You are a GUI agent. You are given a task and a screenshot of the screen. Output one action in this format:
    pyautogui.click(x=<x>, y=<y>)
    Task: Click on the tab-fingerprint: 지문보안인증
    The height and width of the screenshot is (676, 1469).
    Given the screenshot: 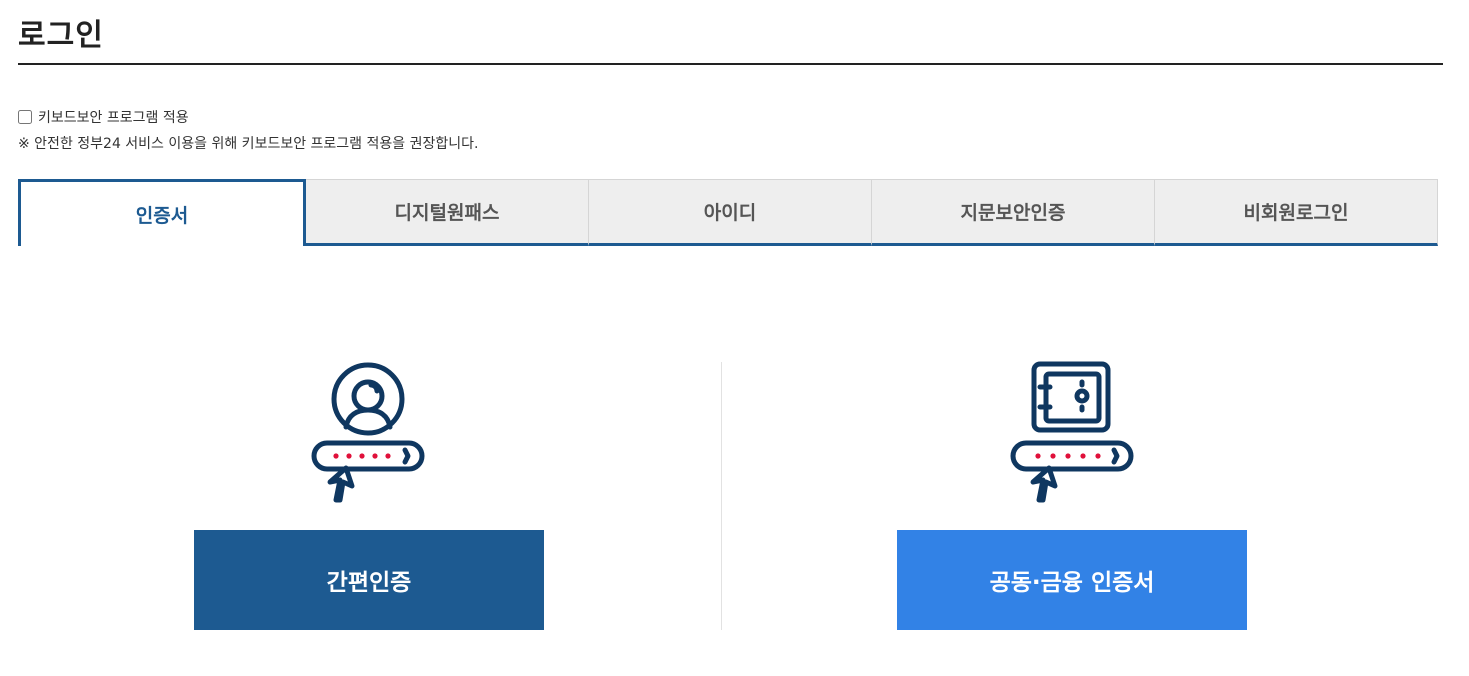 What is the action you would take?
    pyautogui.click(x=1013, y=212)
    